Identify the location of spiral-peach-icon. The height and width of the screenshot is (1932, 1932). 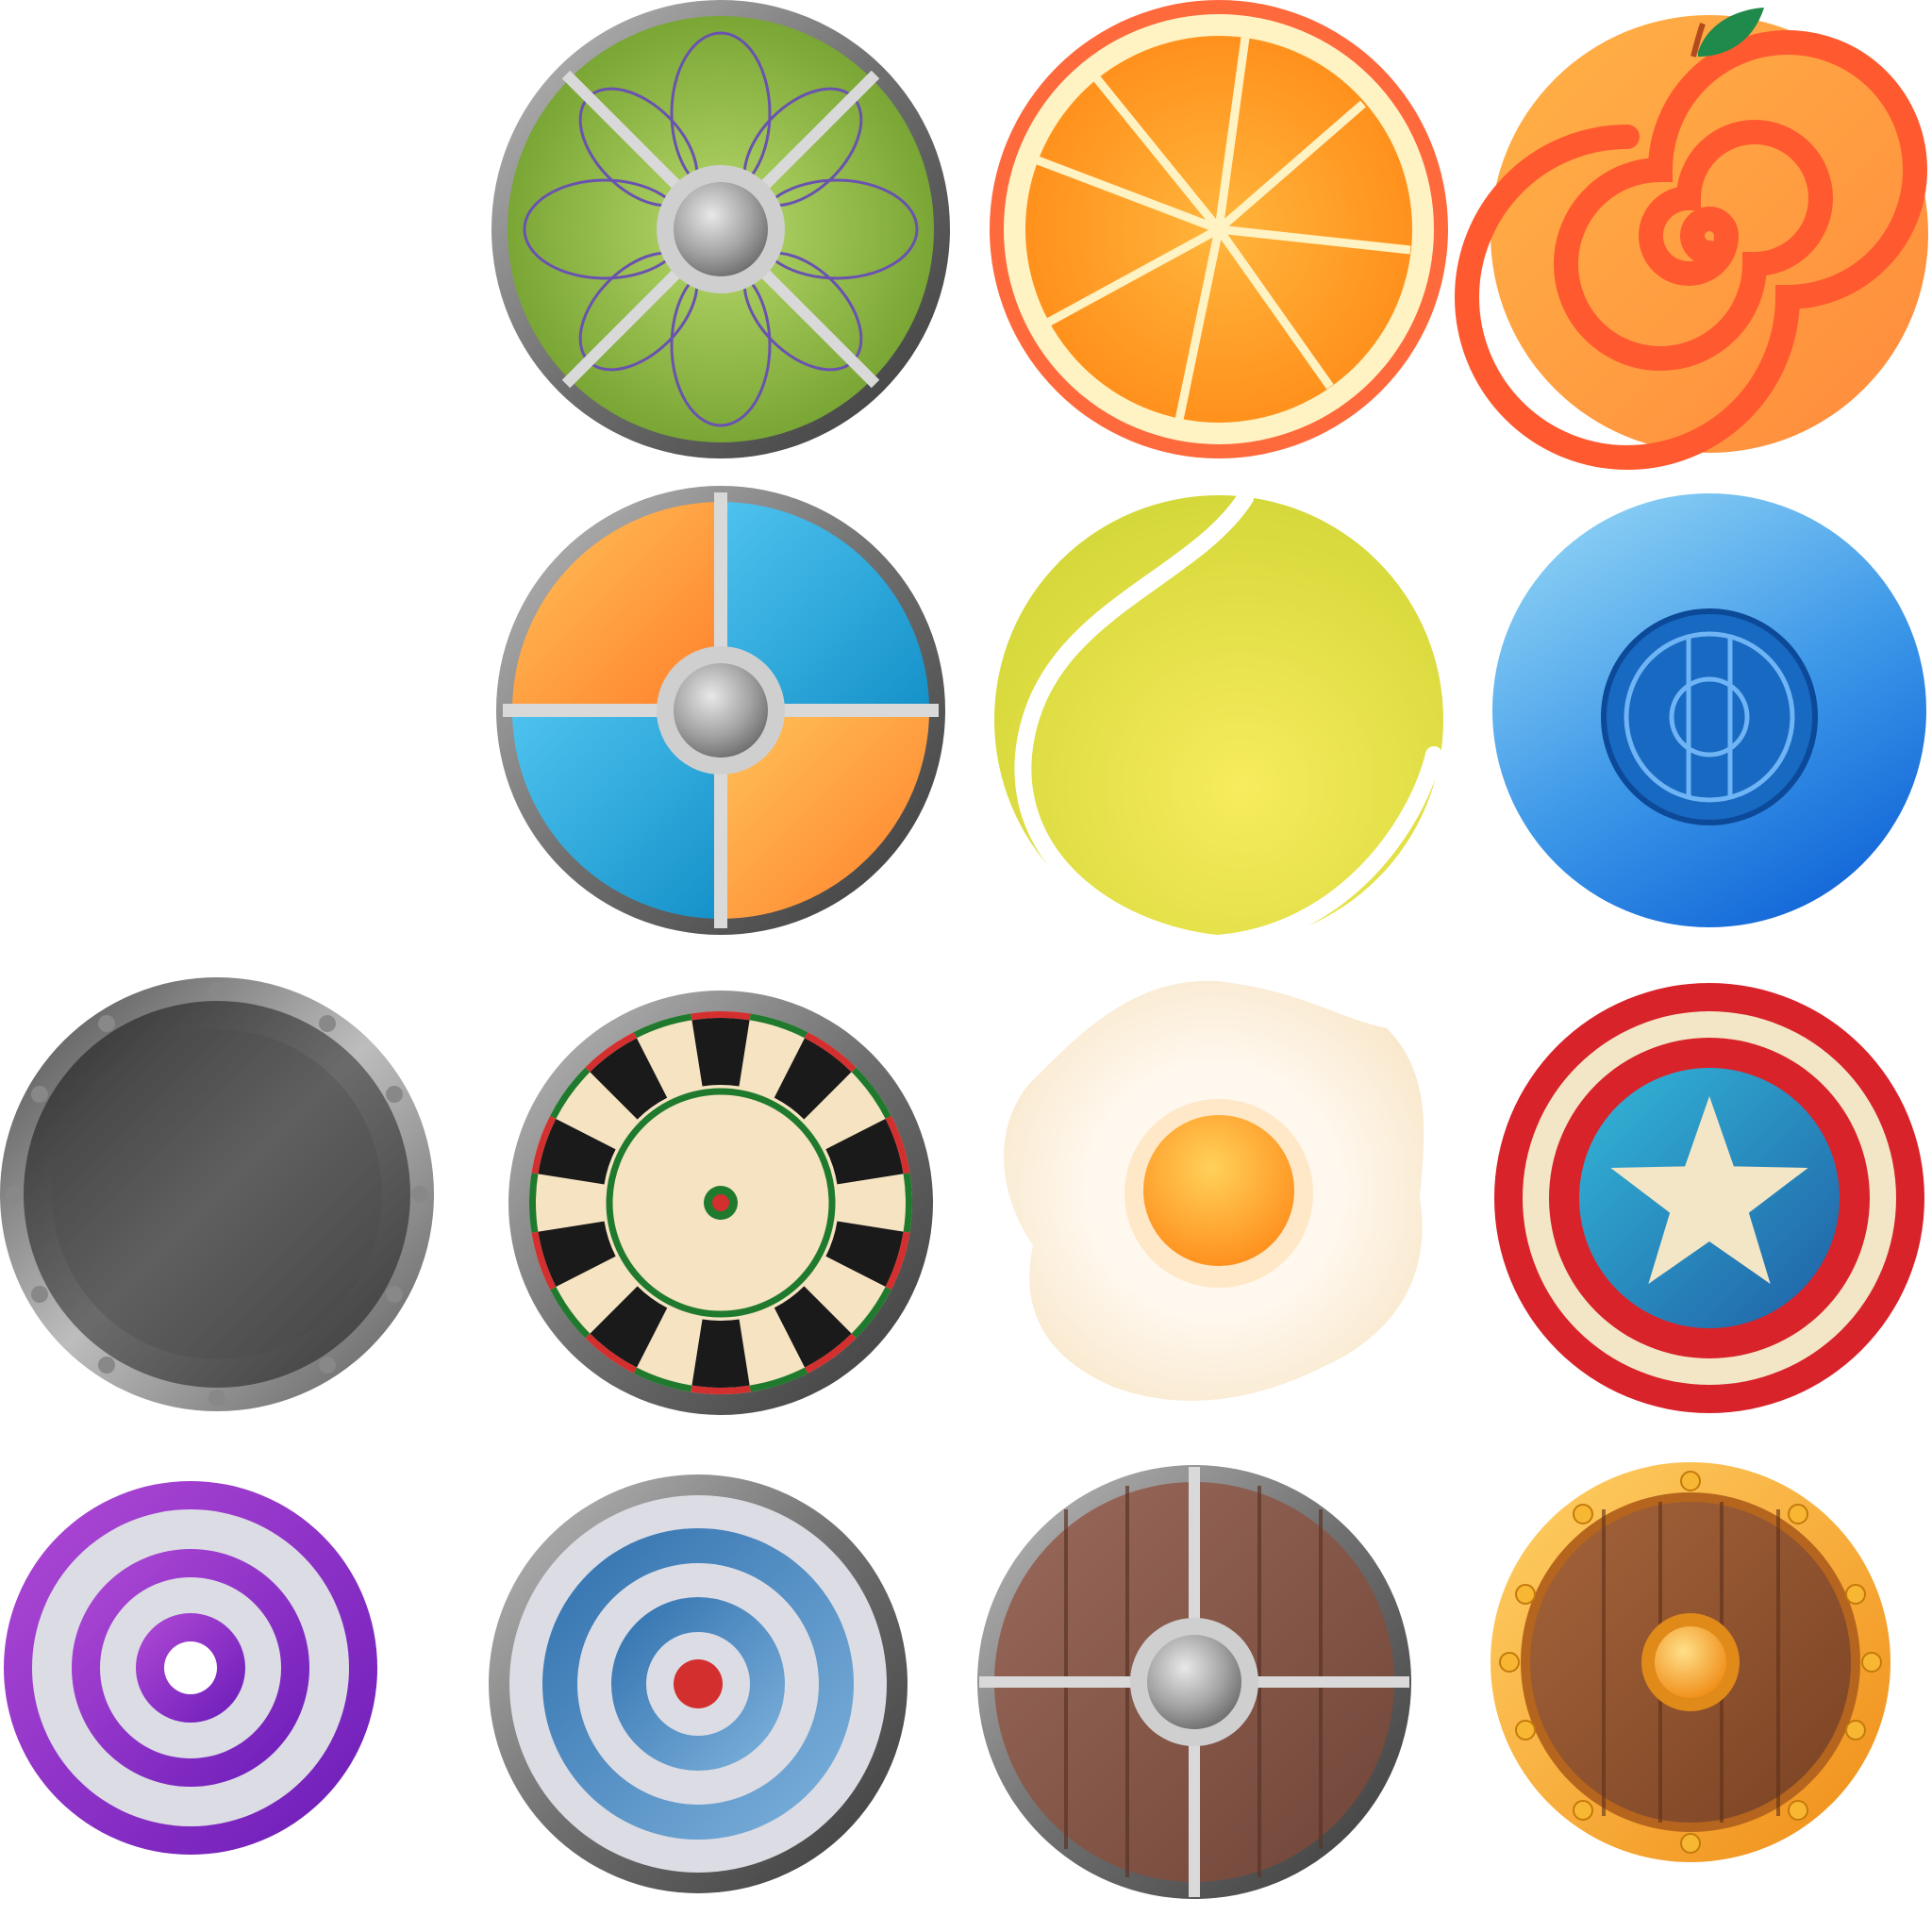
(1692, 239).